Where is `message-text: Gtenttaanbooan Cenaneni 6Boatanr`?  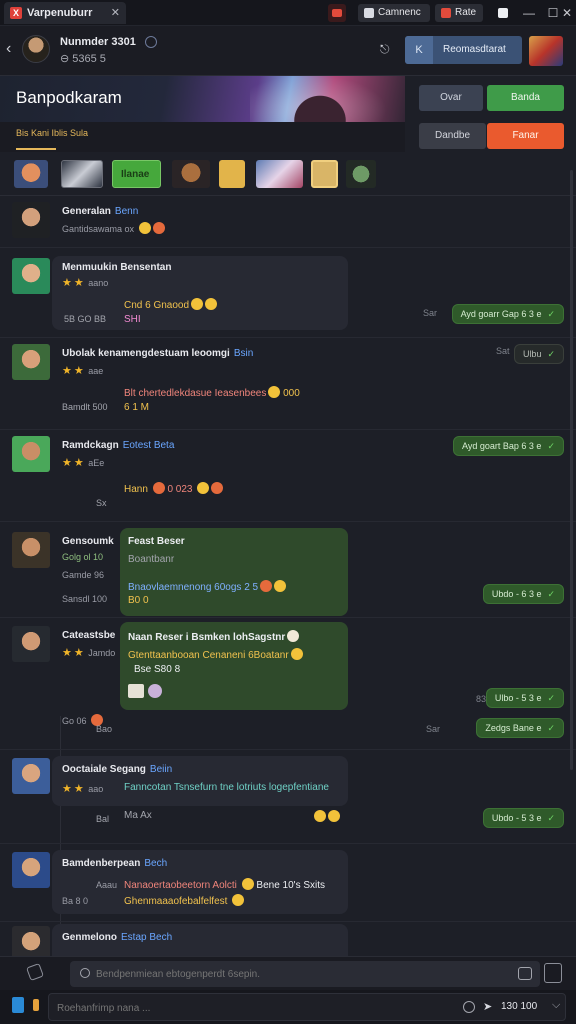 message-text: Gtenttaanbooan Cenaneni 6Boatanr is located at coordinates (215, 654).